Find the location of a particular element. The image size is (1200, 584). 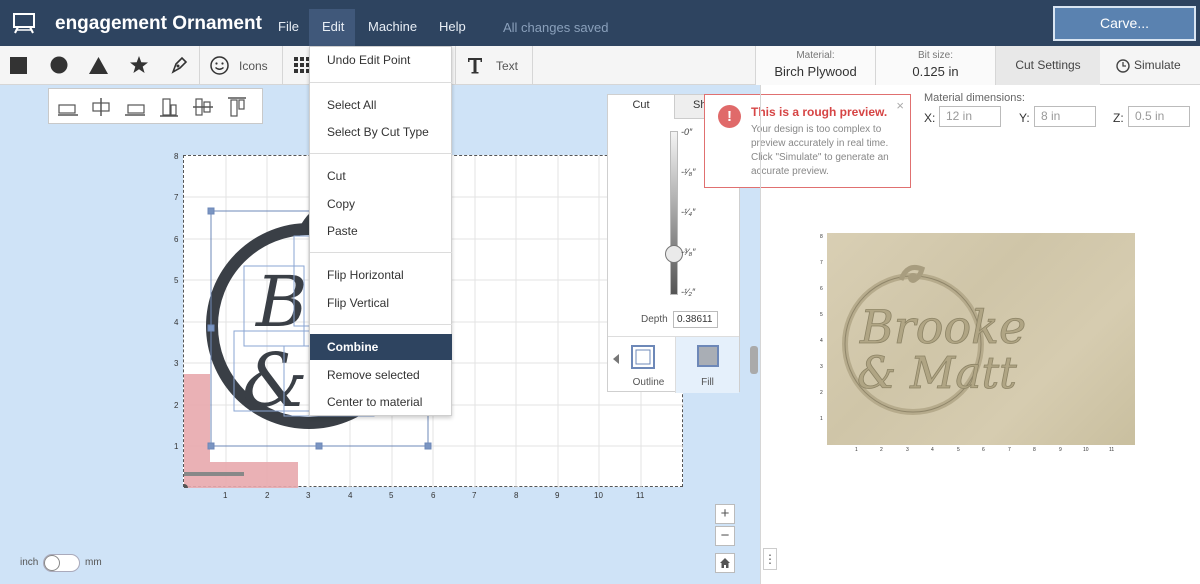

menu-item-remove-selected: Remove selected is located at coordinates (381, 375).